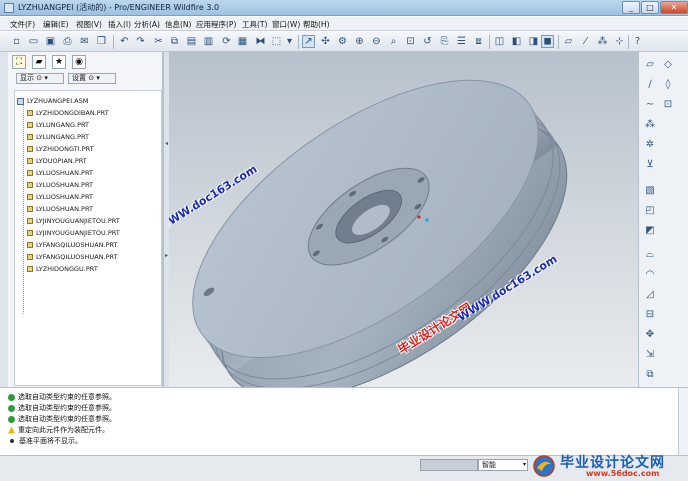 This screenshot has height=481, width=688. What do you see at coordinates (22, 24) in the screenshot?
I see `menu-file: 文件(F)` at bounding box center [22, 24].